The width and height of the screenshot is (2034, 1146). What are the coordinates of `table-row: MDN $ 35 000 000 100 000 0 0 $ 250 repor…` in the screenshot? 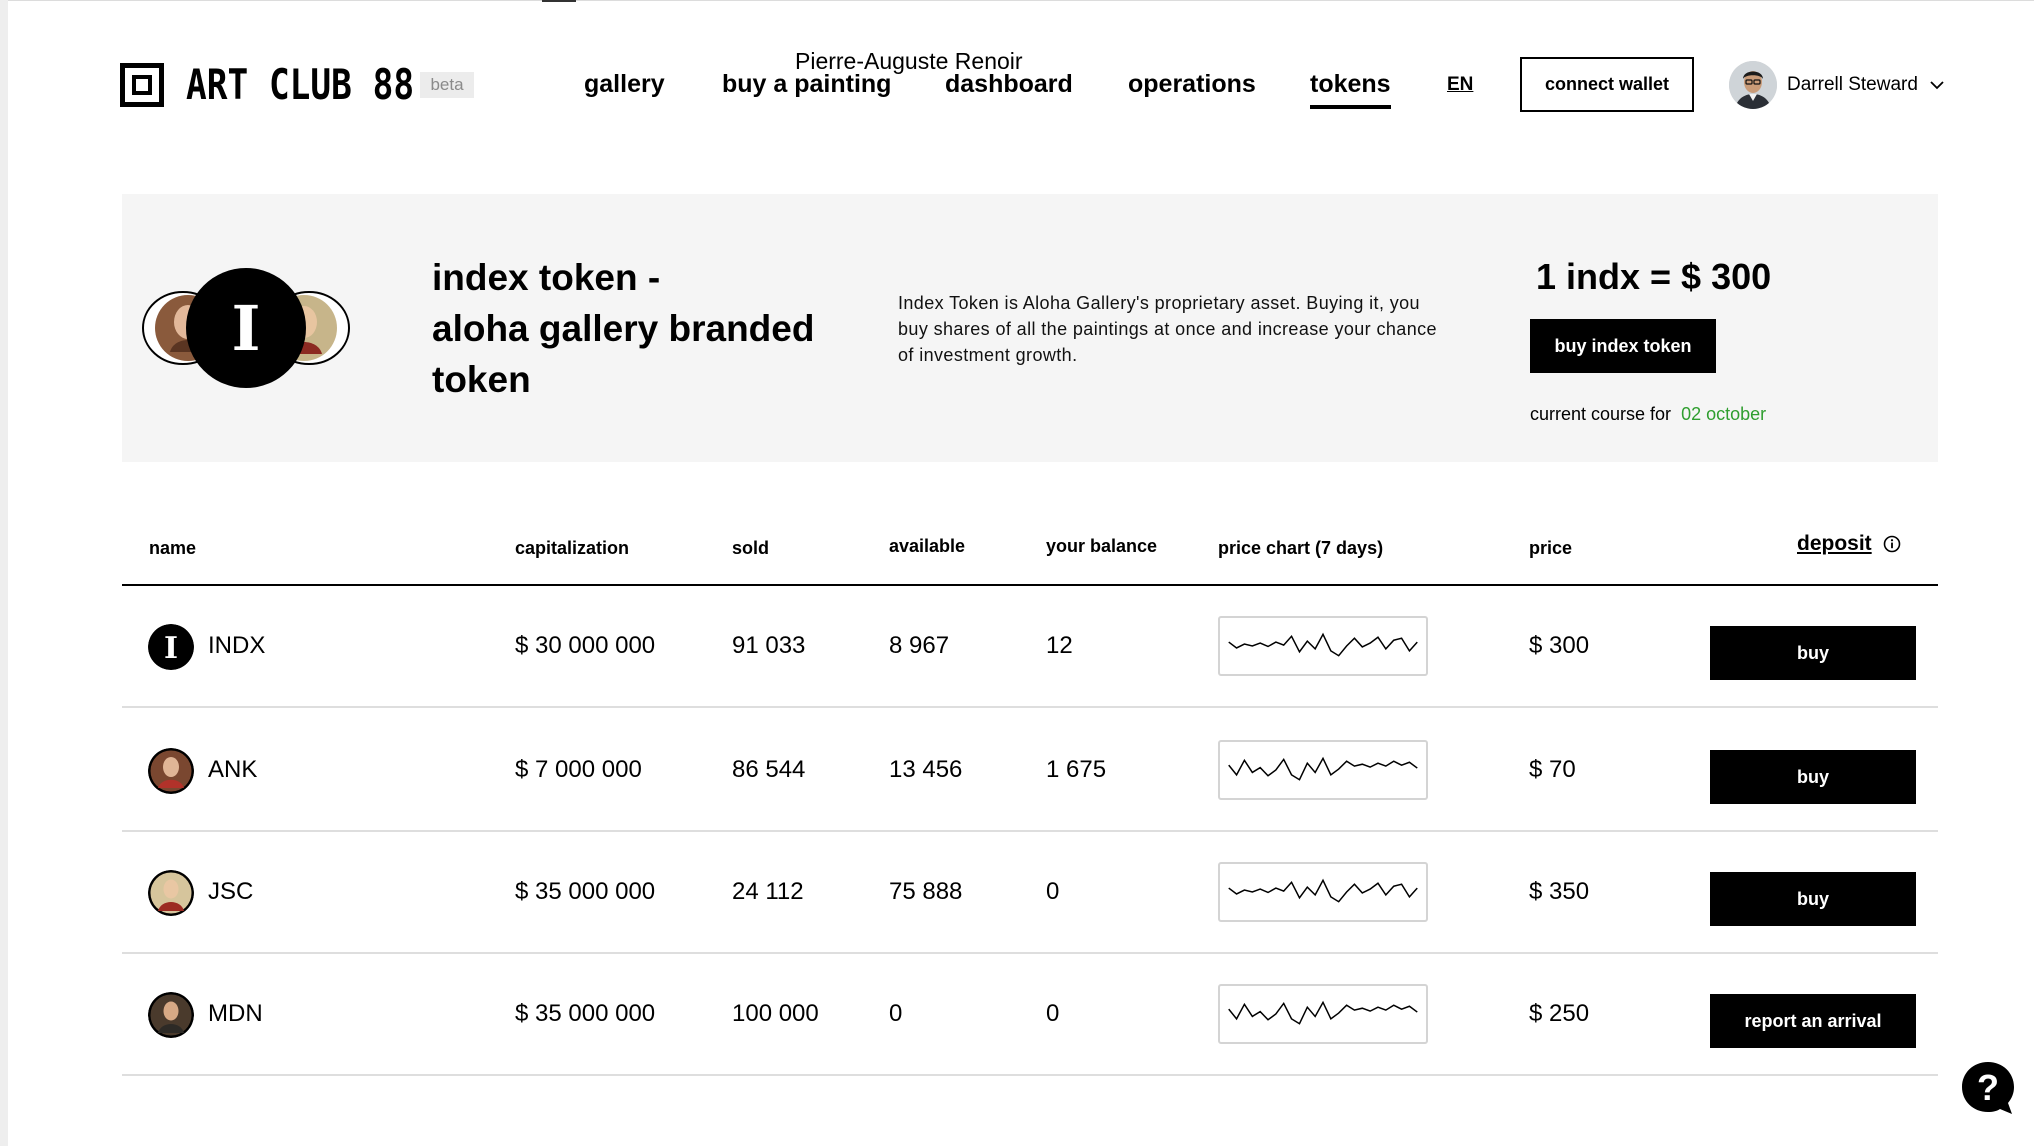 It's located at (1030, 1015).